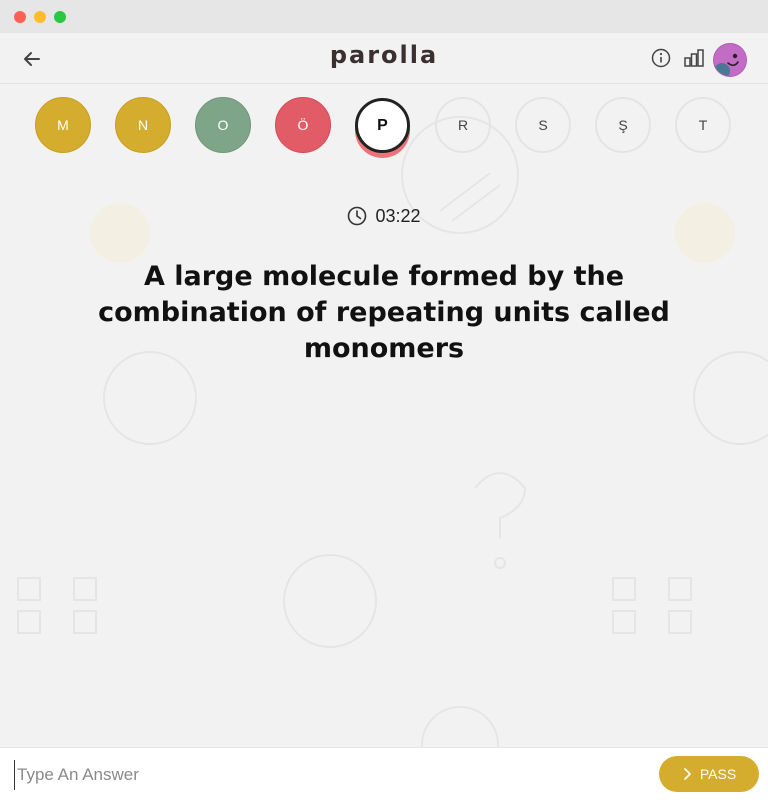 The height and width of the screenshot is (800, 768). I want to click on letter-label: R, so click(463, 125).